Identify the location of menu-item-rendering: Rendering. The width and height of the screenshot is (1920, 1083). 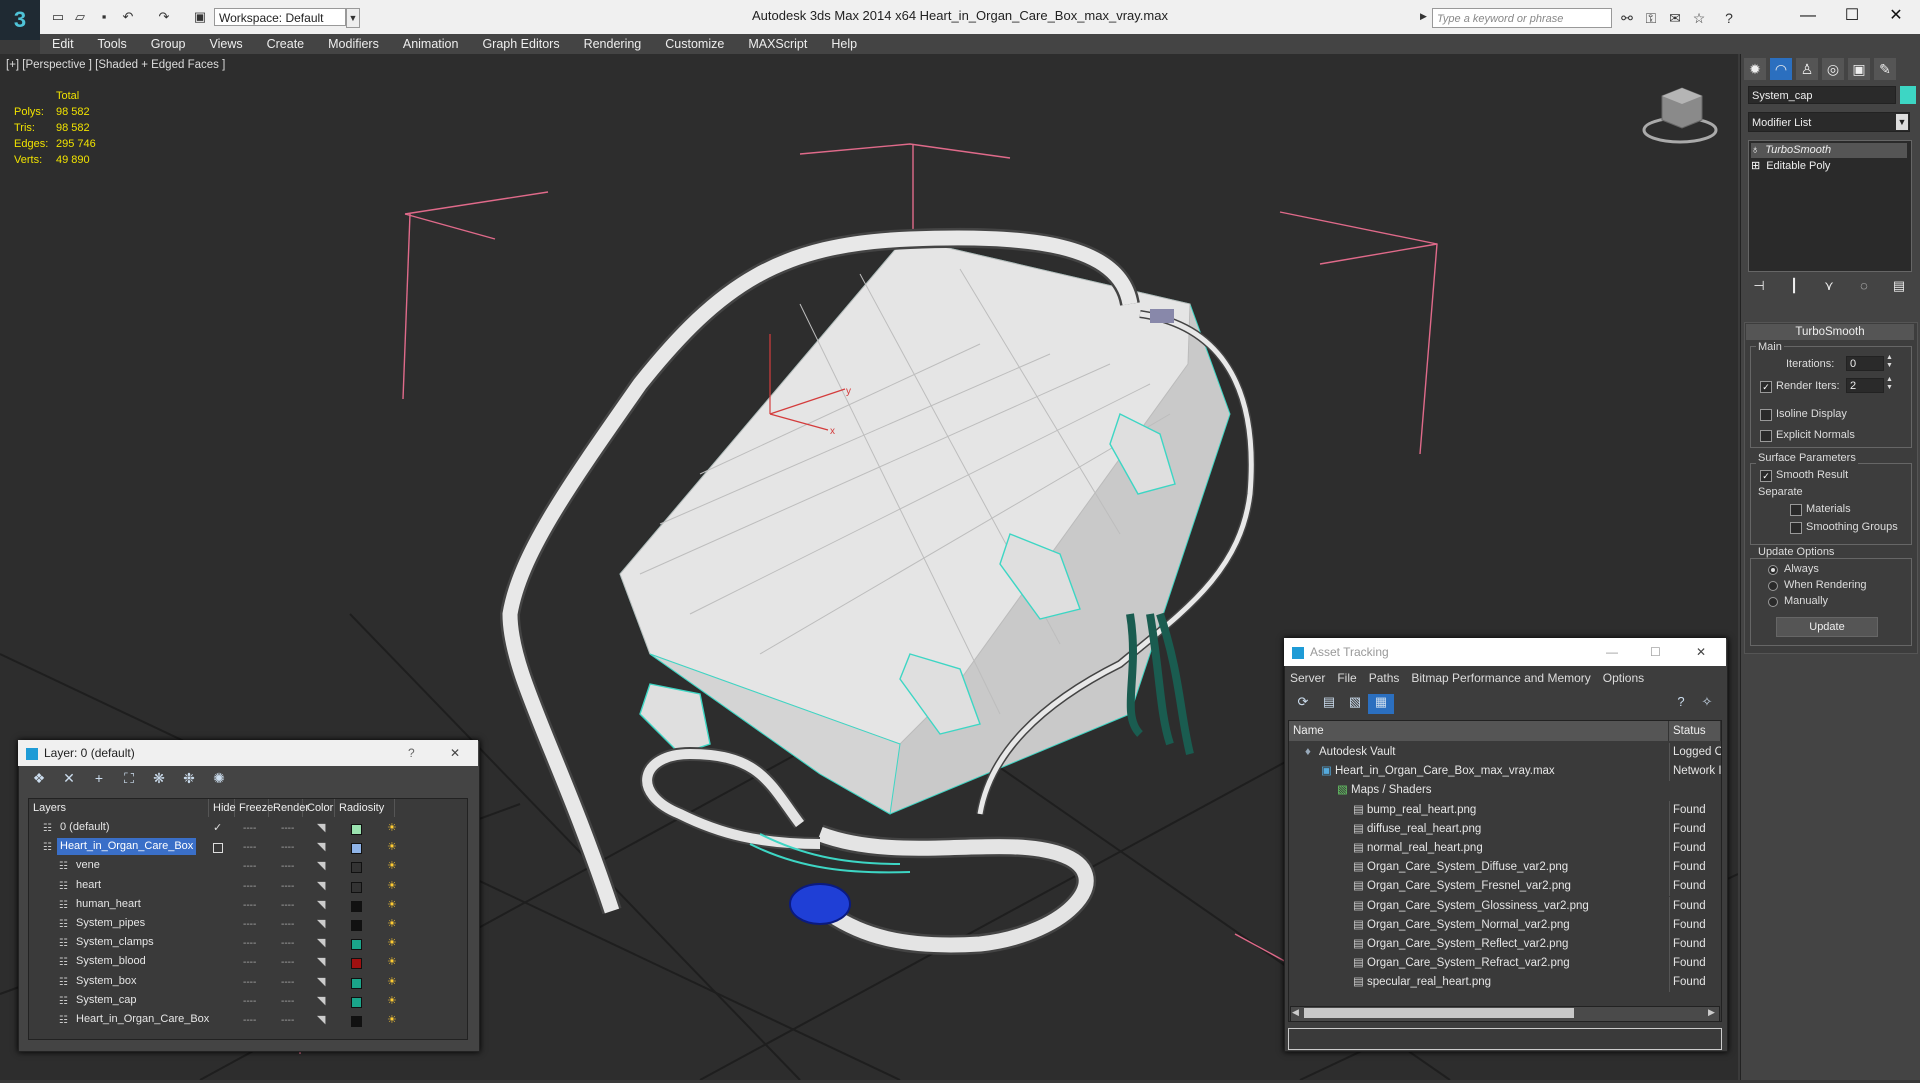
(613, 44).